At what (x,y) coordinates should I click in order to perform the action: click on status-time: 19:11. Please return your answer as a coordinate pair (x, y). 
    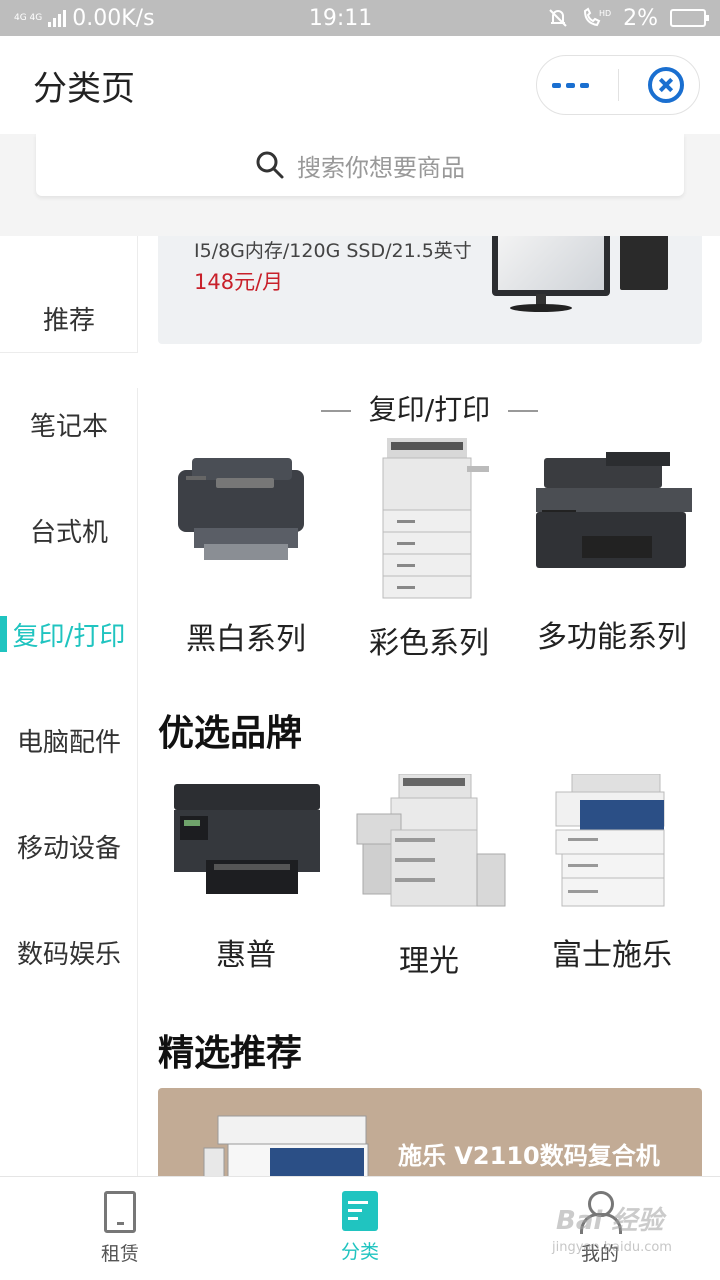
    Looking at the image, I should click on (340, 18).